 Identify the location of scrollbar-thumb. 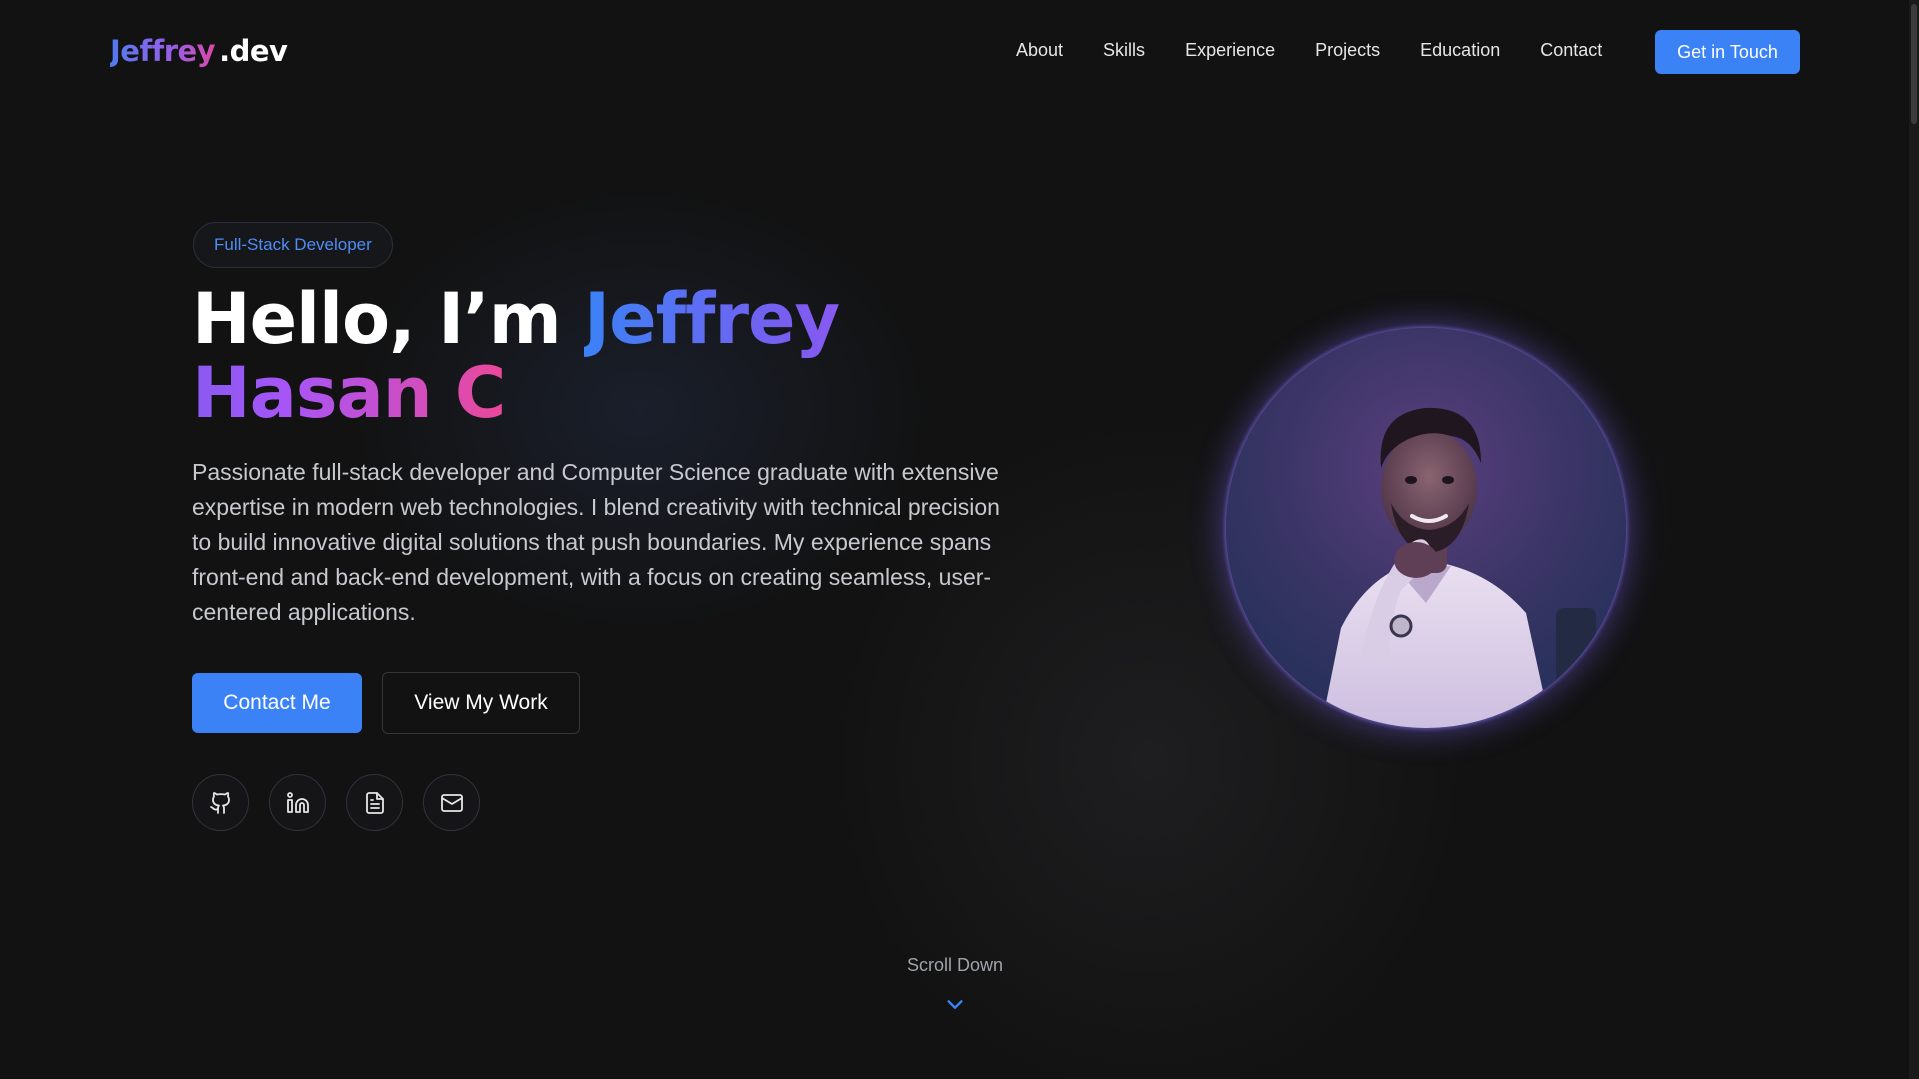
(1914, 64).